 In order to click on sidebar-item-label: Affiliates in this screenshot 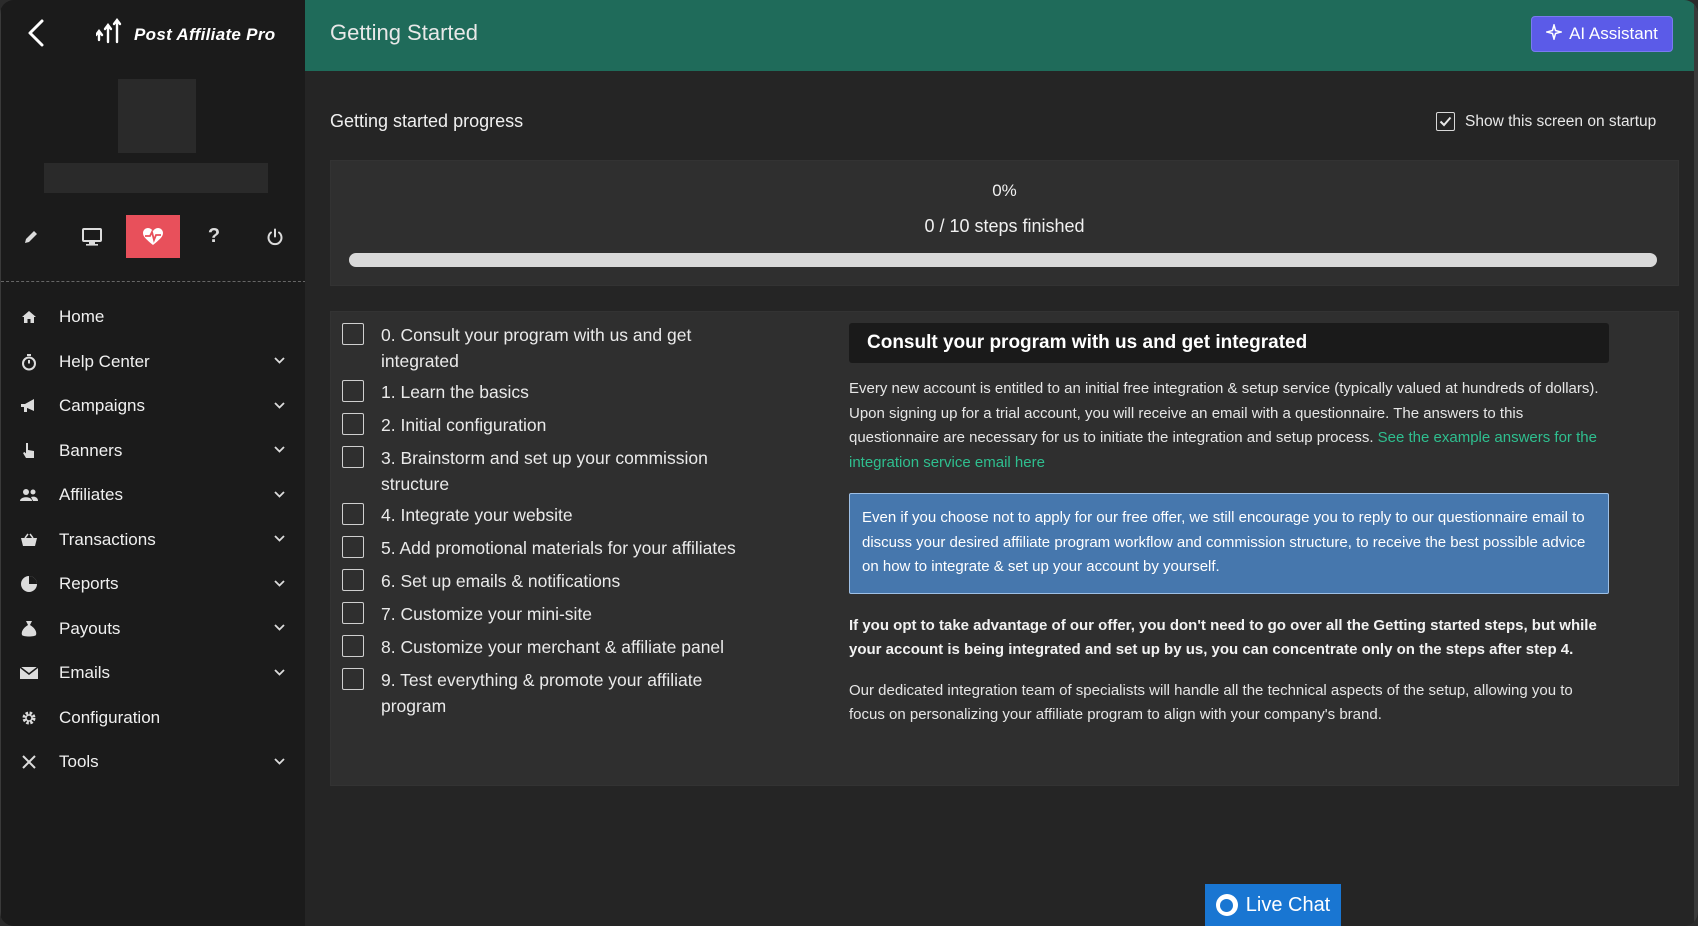, I will do `click(91, 495)`.